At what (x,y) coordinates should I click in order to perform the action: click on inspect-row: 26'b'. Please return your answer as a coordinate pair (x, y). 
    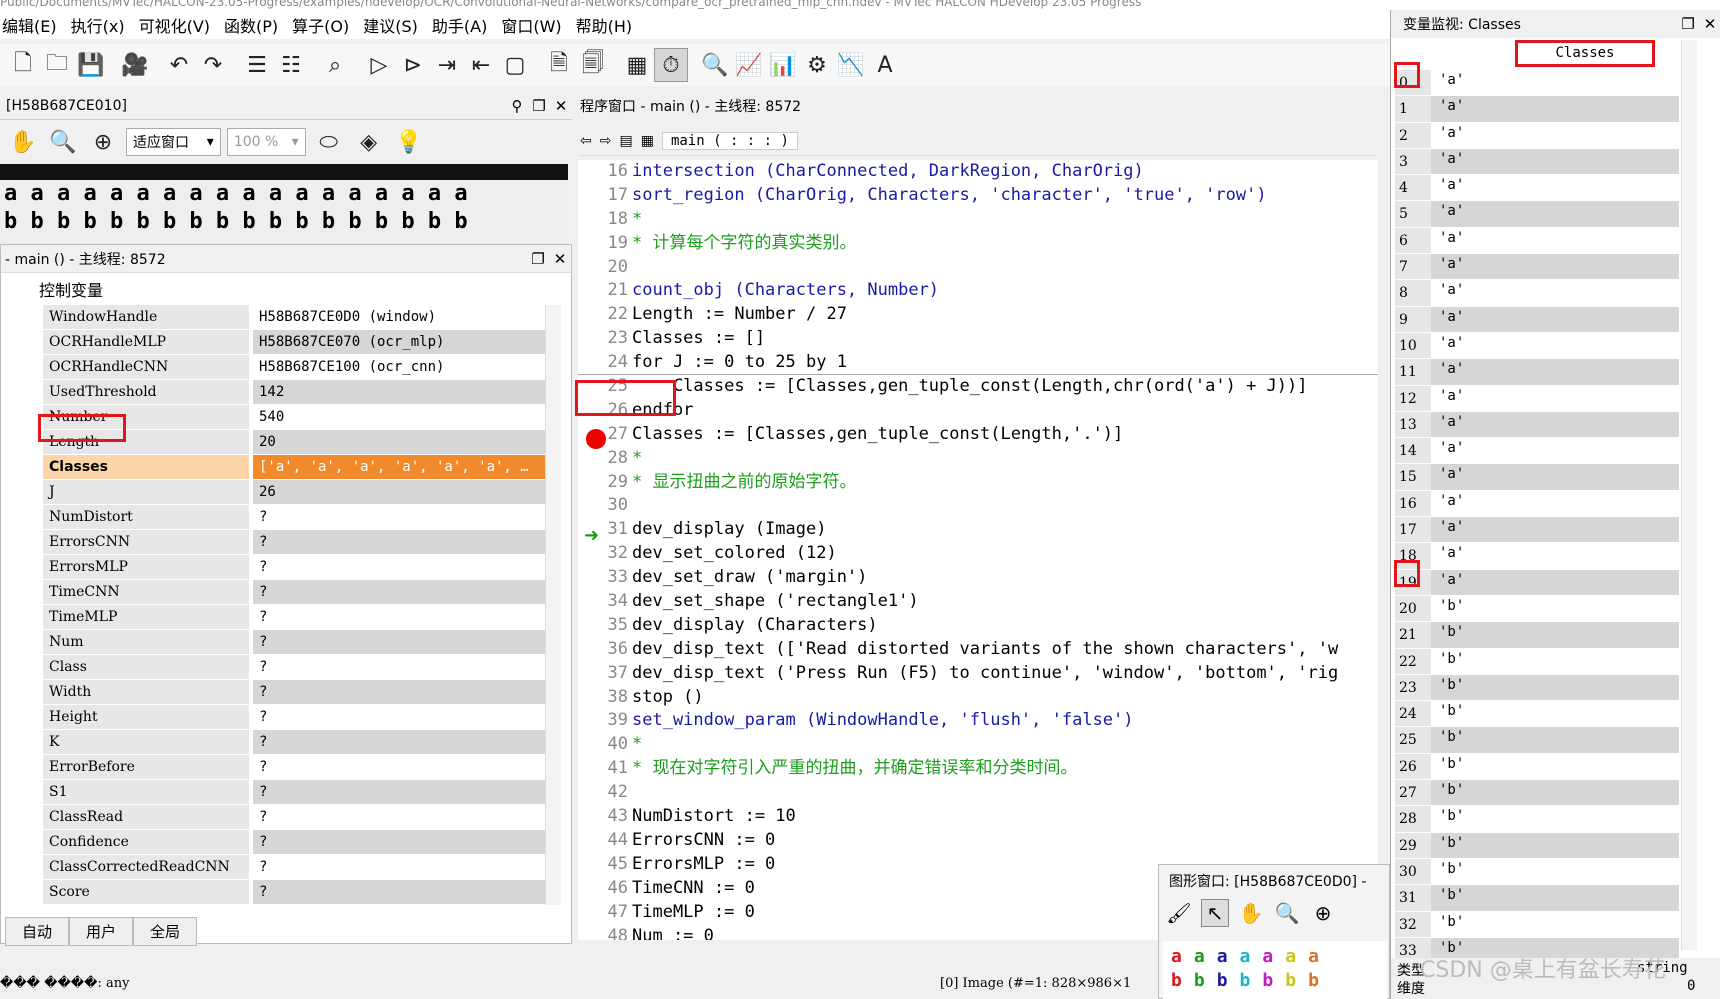
    Looking at the image, I should click on (1537, 767).